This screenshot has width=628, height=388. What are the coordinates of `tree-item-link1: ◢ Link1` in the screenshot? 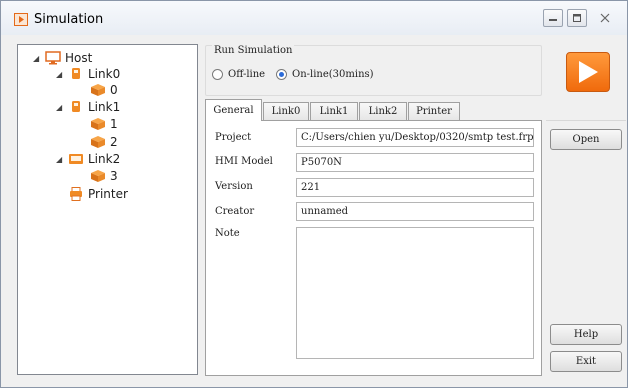 It's located at (88, 107).